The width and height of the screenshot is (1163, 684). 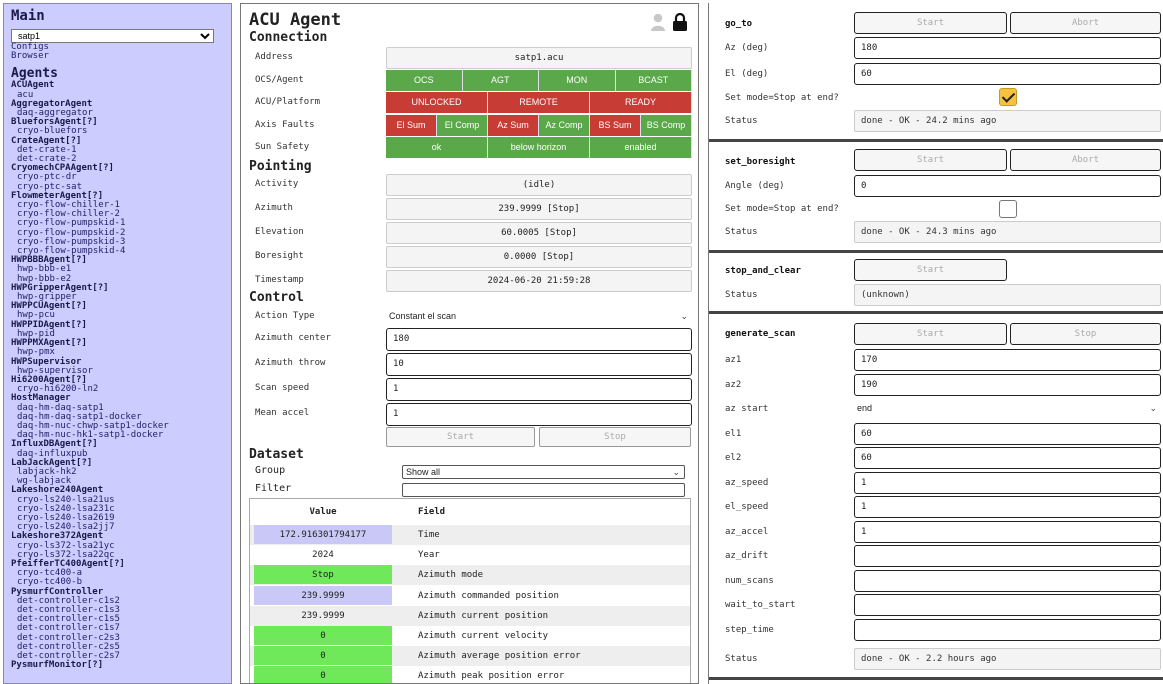 What do you see at coordinates (1007, 409) in the screenshot?
I see `az-start-select: end ⌄` at bounding box center [1007, 409].